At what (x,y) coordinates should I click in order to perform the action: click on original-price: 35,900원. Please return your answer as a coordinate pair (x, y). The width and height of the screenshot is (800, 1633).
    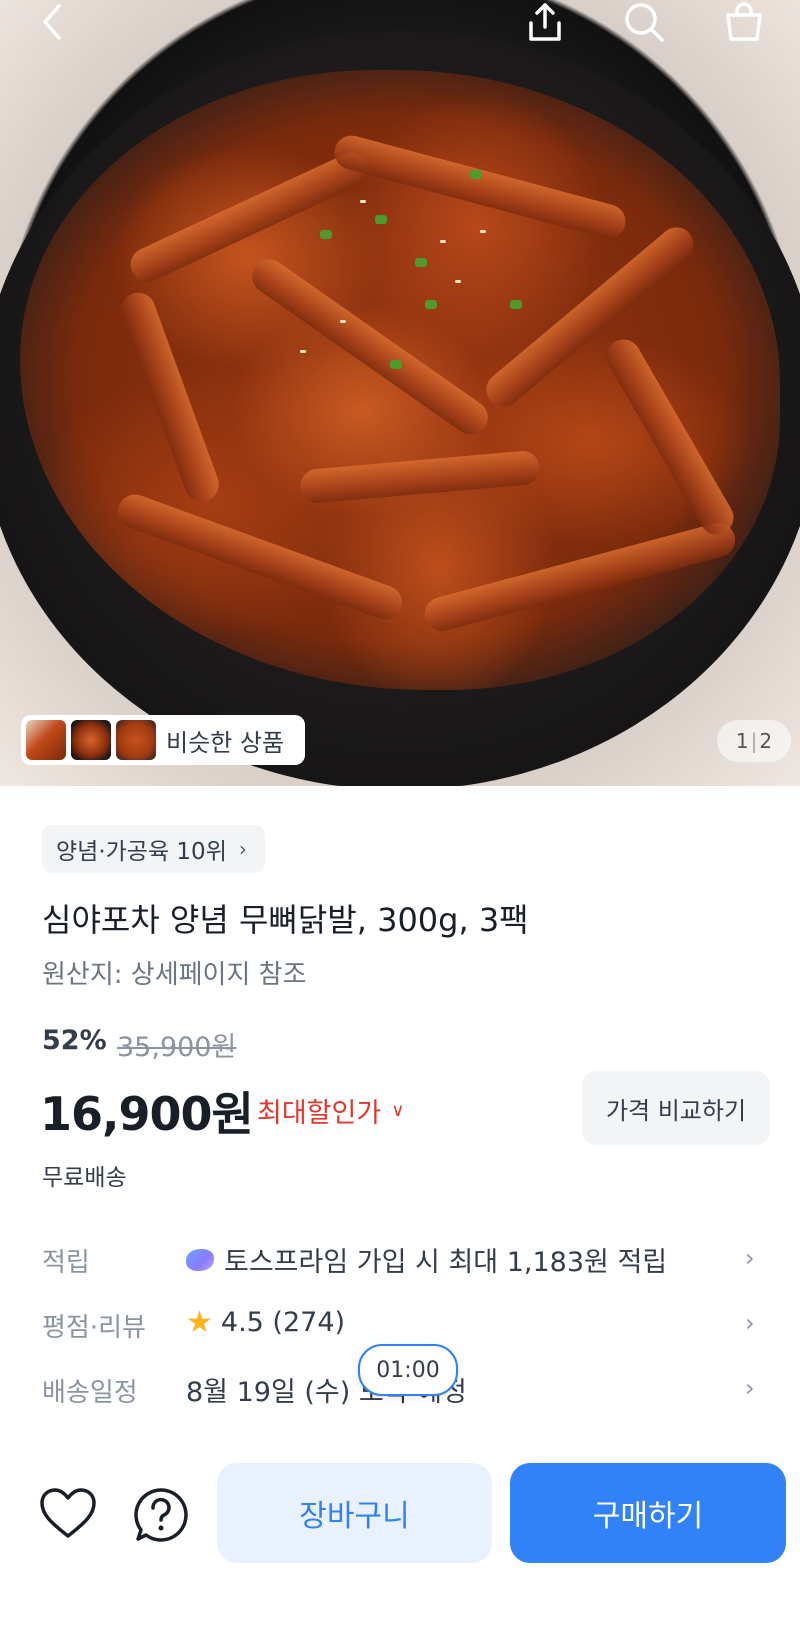
    Looking at the image, I should click on (177, 1047).